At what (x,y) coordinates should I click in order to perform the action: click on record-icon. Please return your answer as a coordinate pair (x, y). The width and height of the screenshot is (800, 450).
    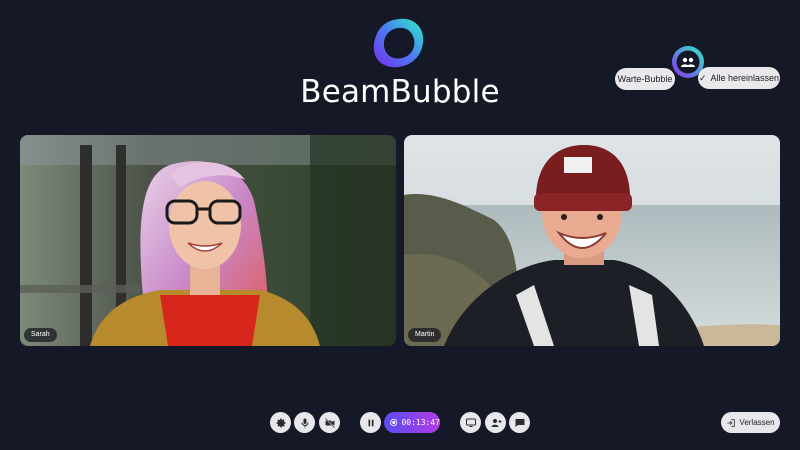
    Looking at the image, I should click on (394, 422).